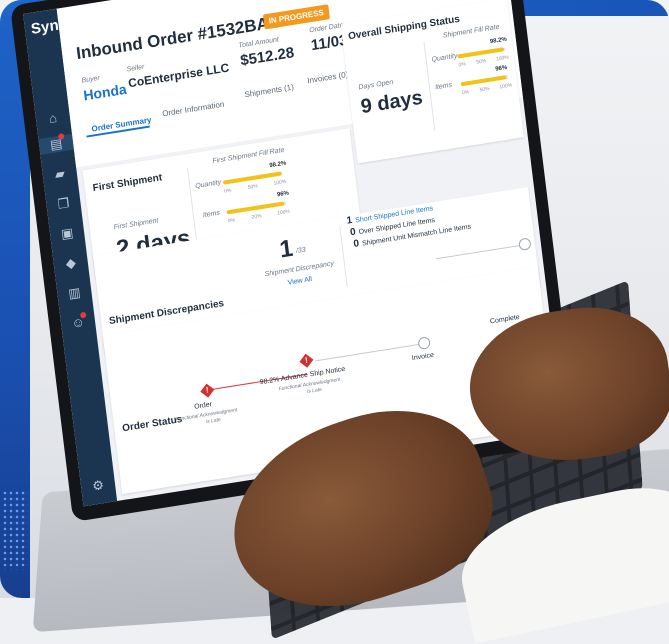 Image resolution: width=669 pixels, height=644 pixels. What do you see at coordinates (376, 85) in the screenshot?
I see `days-open-label: Days Open` at bounding box center [376, 85].